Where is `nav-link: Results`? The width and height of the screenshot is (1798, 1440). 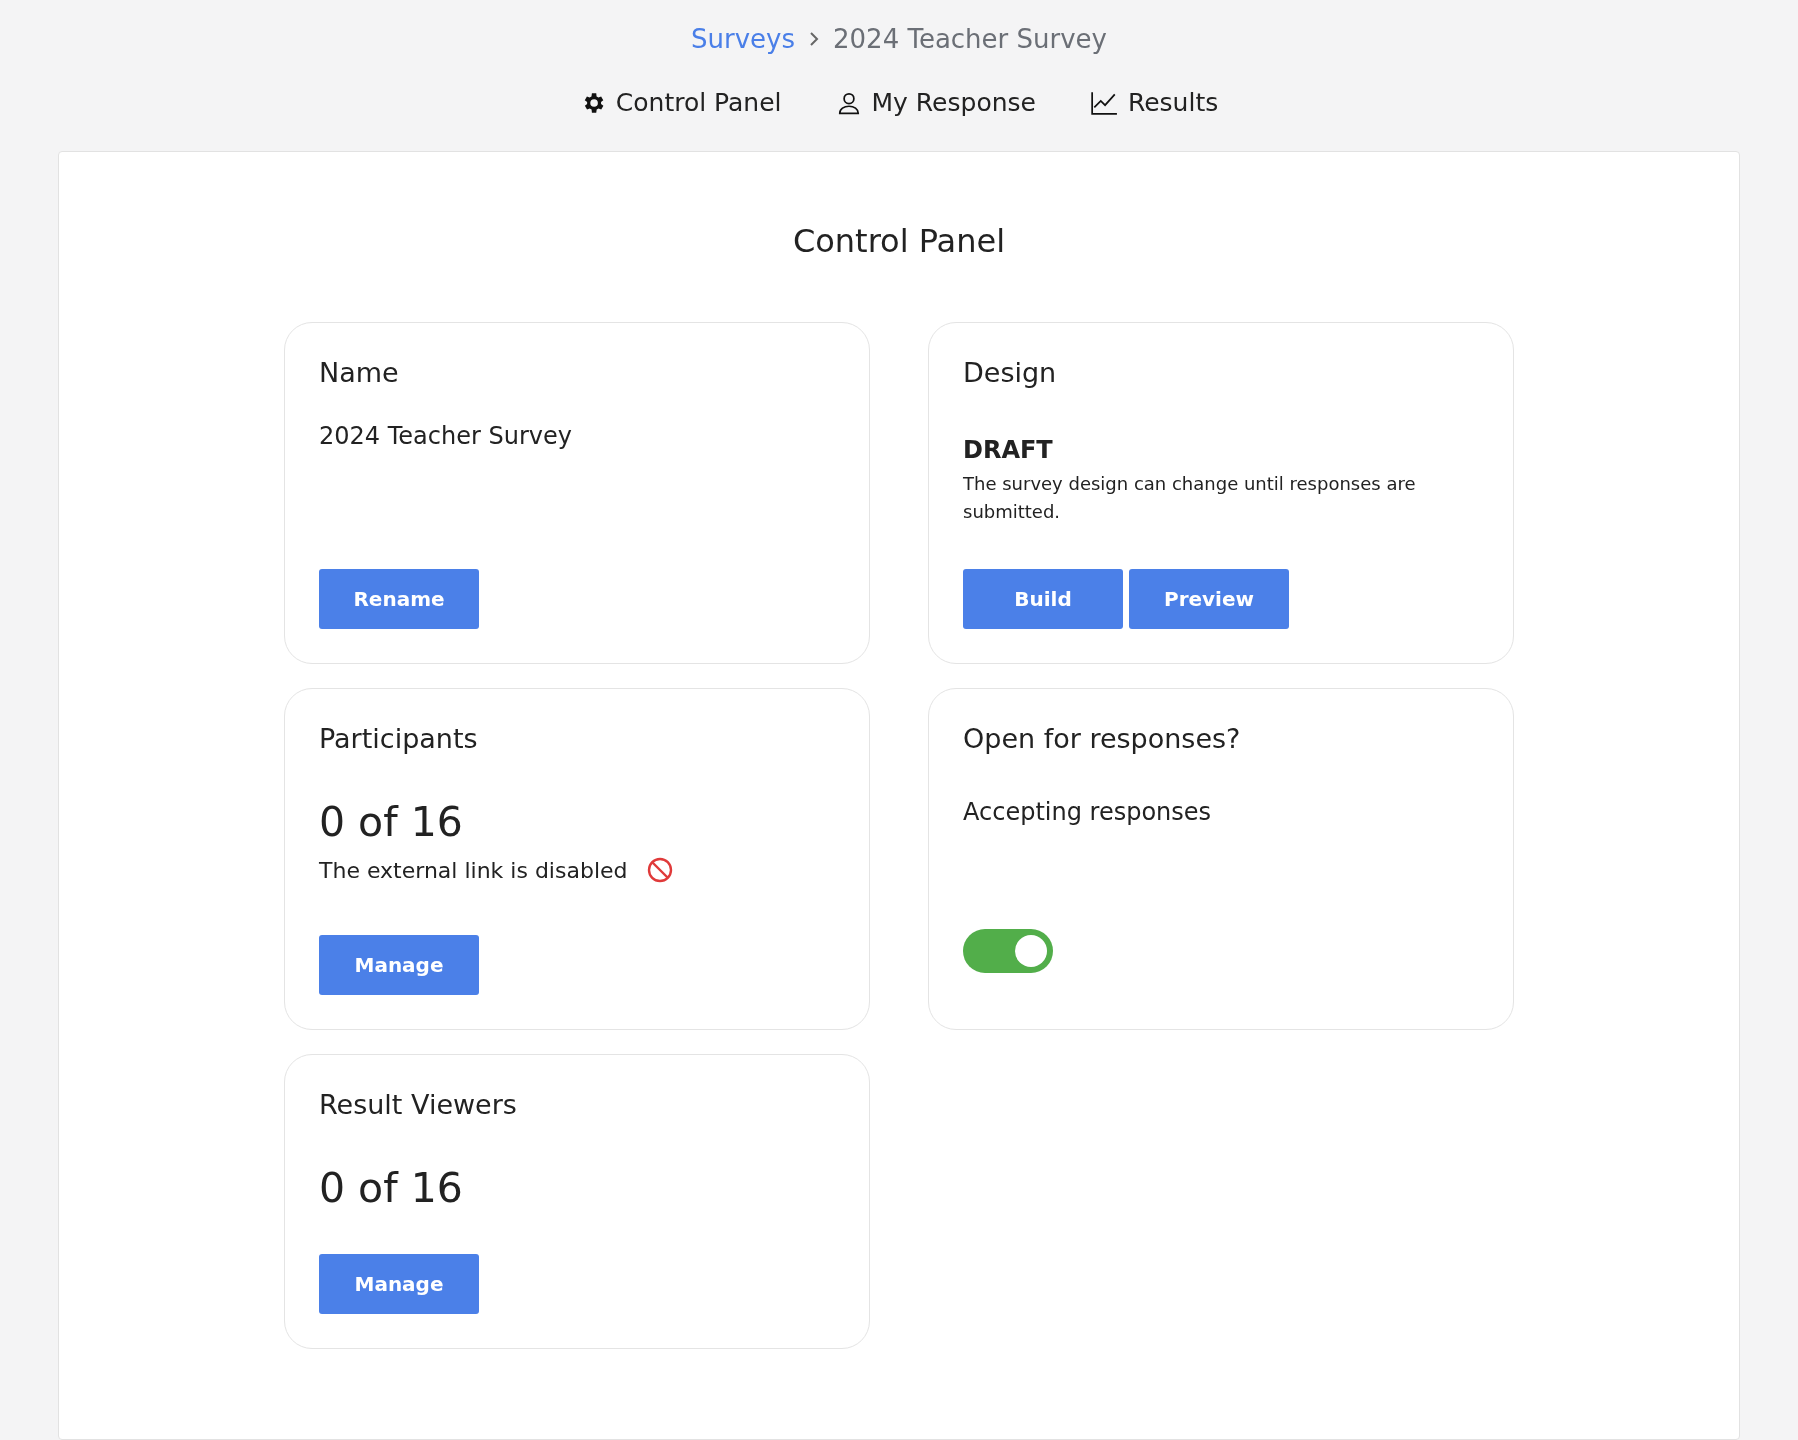 nav-link: Results is located at coordinates (1154, 102).